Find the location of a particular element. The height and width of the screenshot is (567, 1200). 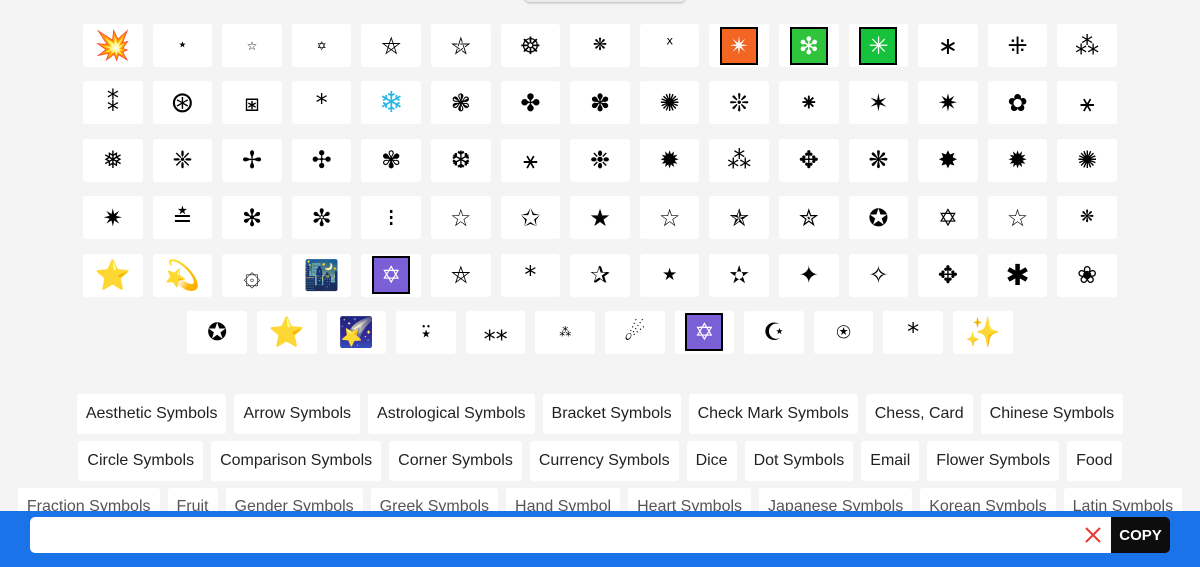

category-tag: Currency Symbols is located at coordinates (604, 461).